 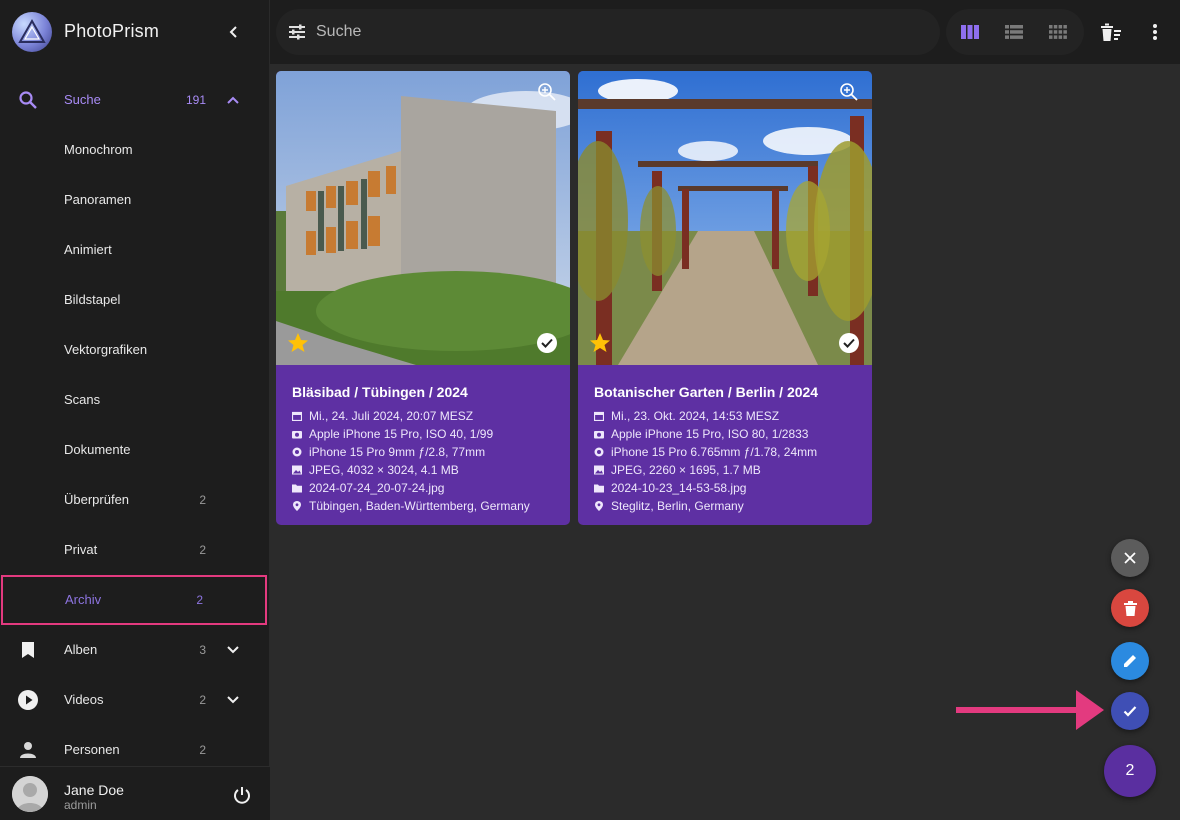 I want to click on sidebar-item-archiv: Archiv 2, so click(x=134, y=600).